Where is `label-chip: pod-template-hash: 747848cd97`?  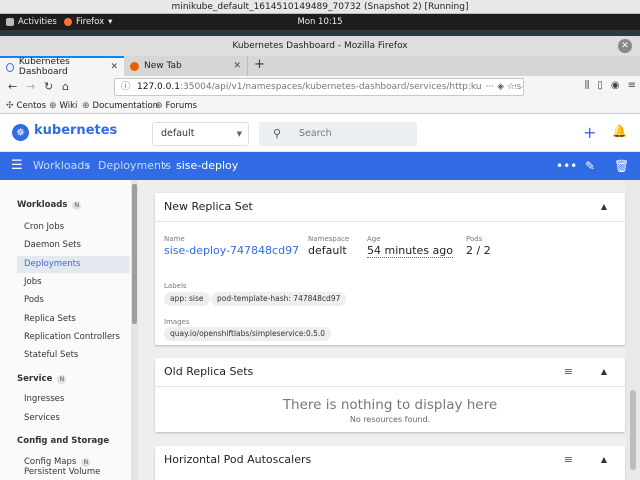
label-chip: pod-template-hash: 747848cd97 is located at coordinates (279, 299).